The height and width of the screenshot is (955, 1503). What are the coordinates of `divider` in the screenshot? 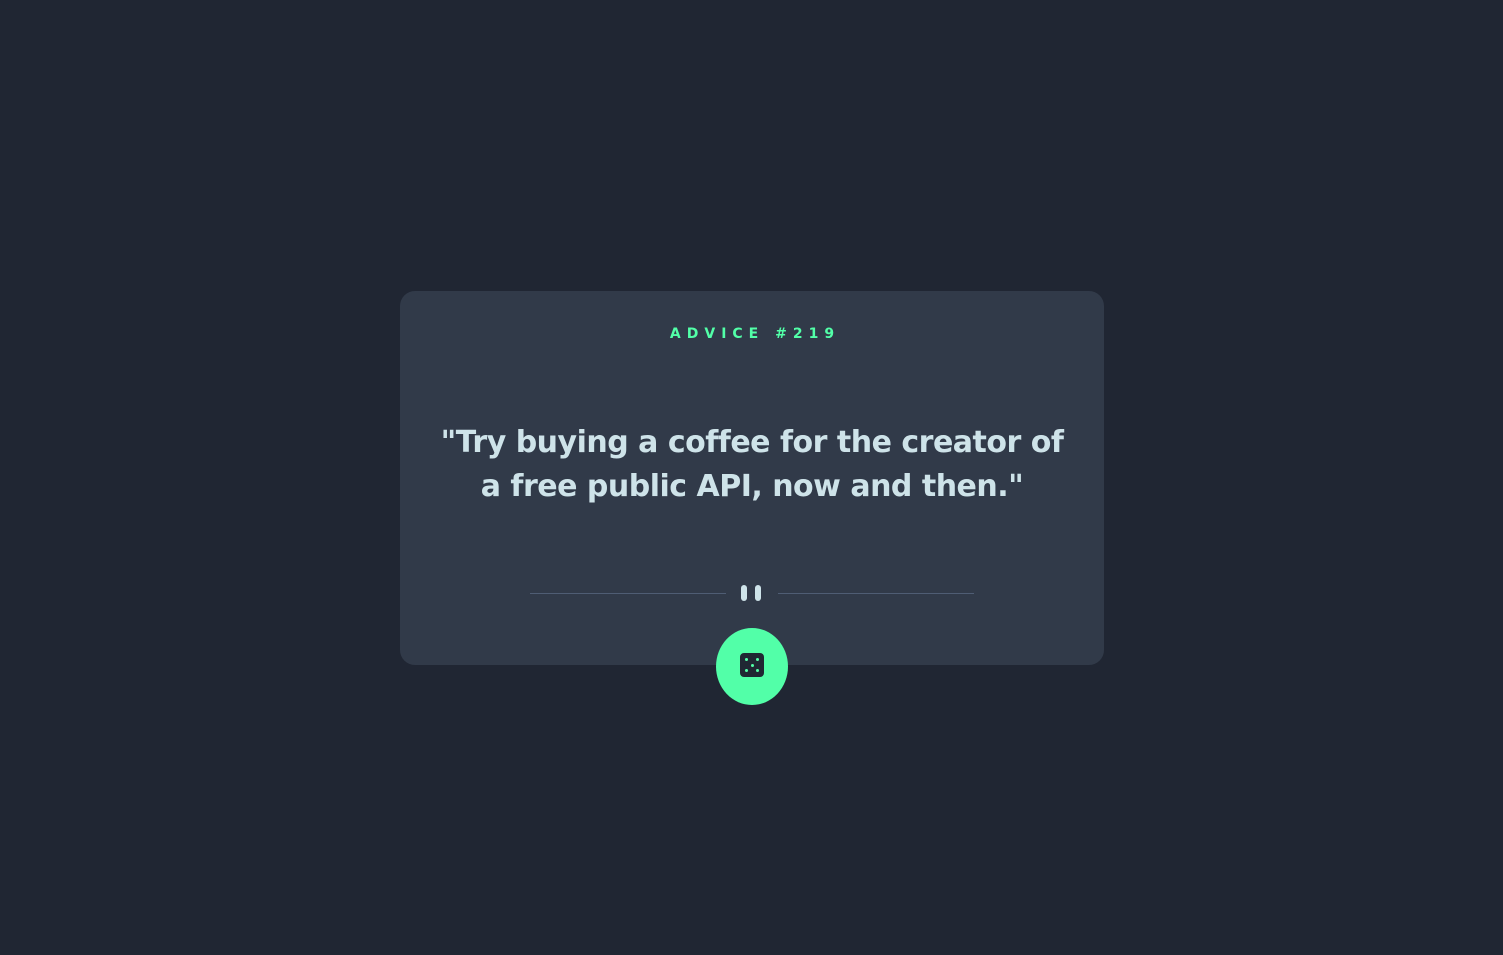 It's located at (752, 593).